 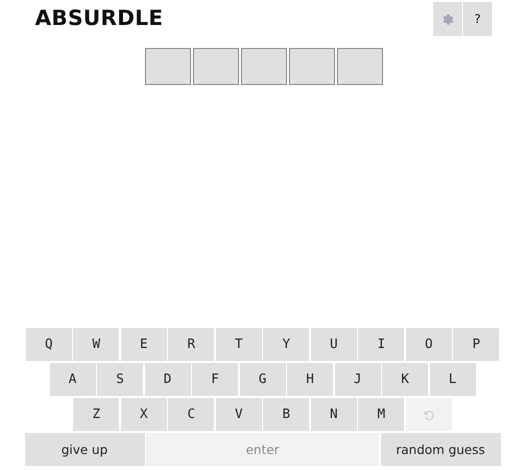 What do you see at coordinates (120, 379) in the screenshot?
I see `letter-key: S` at bounding box center [120, 379].